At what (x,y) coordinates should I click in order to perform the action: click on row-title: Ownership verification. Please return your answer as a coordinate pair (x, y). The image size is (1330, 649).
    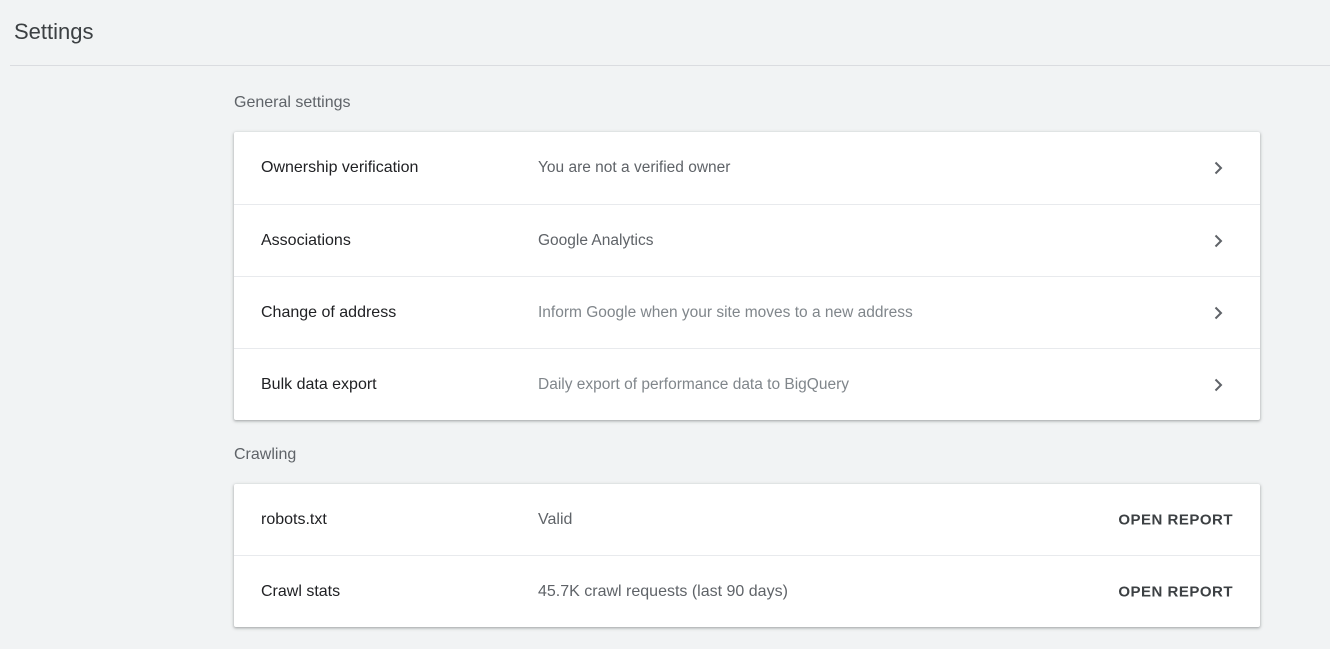
    Looking at the image, I should click on (340, 167).